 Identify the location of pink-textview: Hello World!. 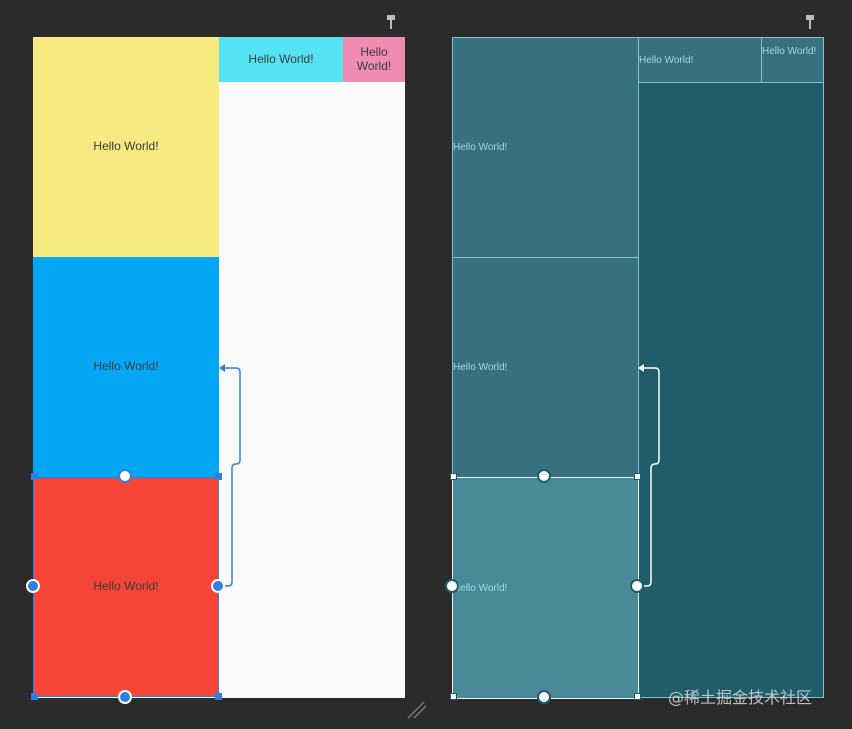
(374, 59).